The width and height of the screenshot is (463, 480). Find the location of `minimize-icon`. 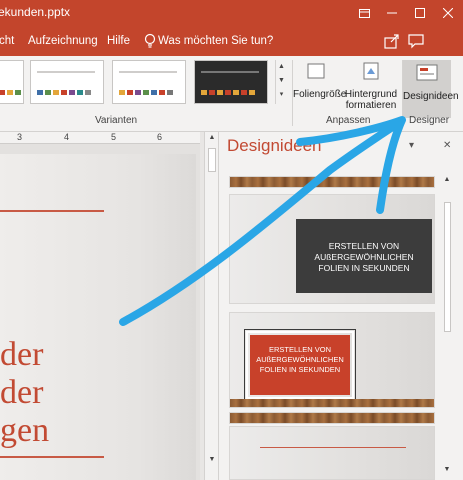

minimize-icon is located at coordinates (392, 13).